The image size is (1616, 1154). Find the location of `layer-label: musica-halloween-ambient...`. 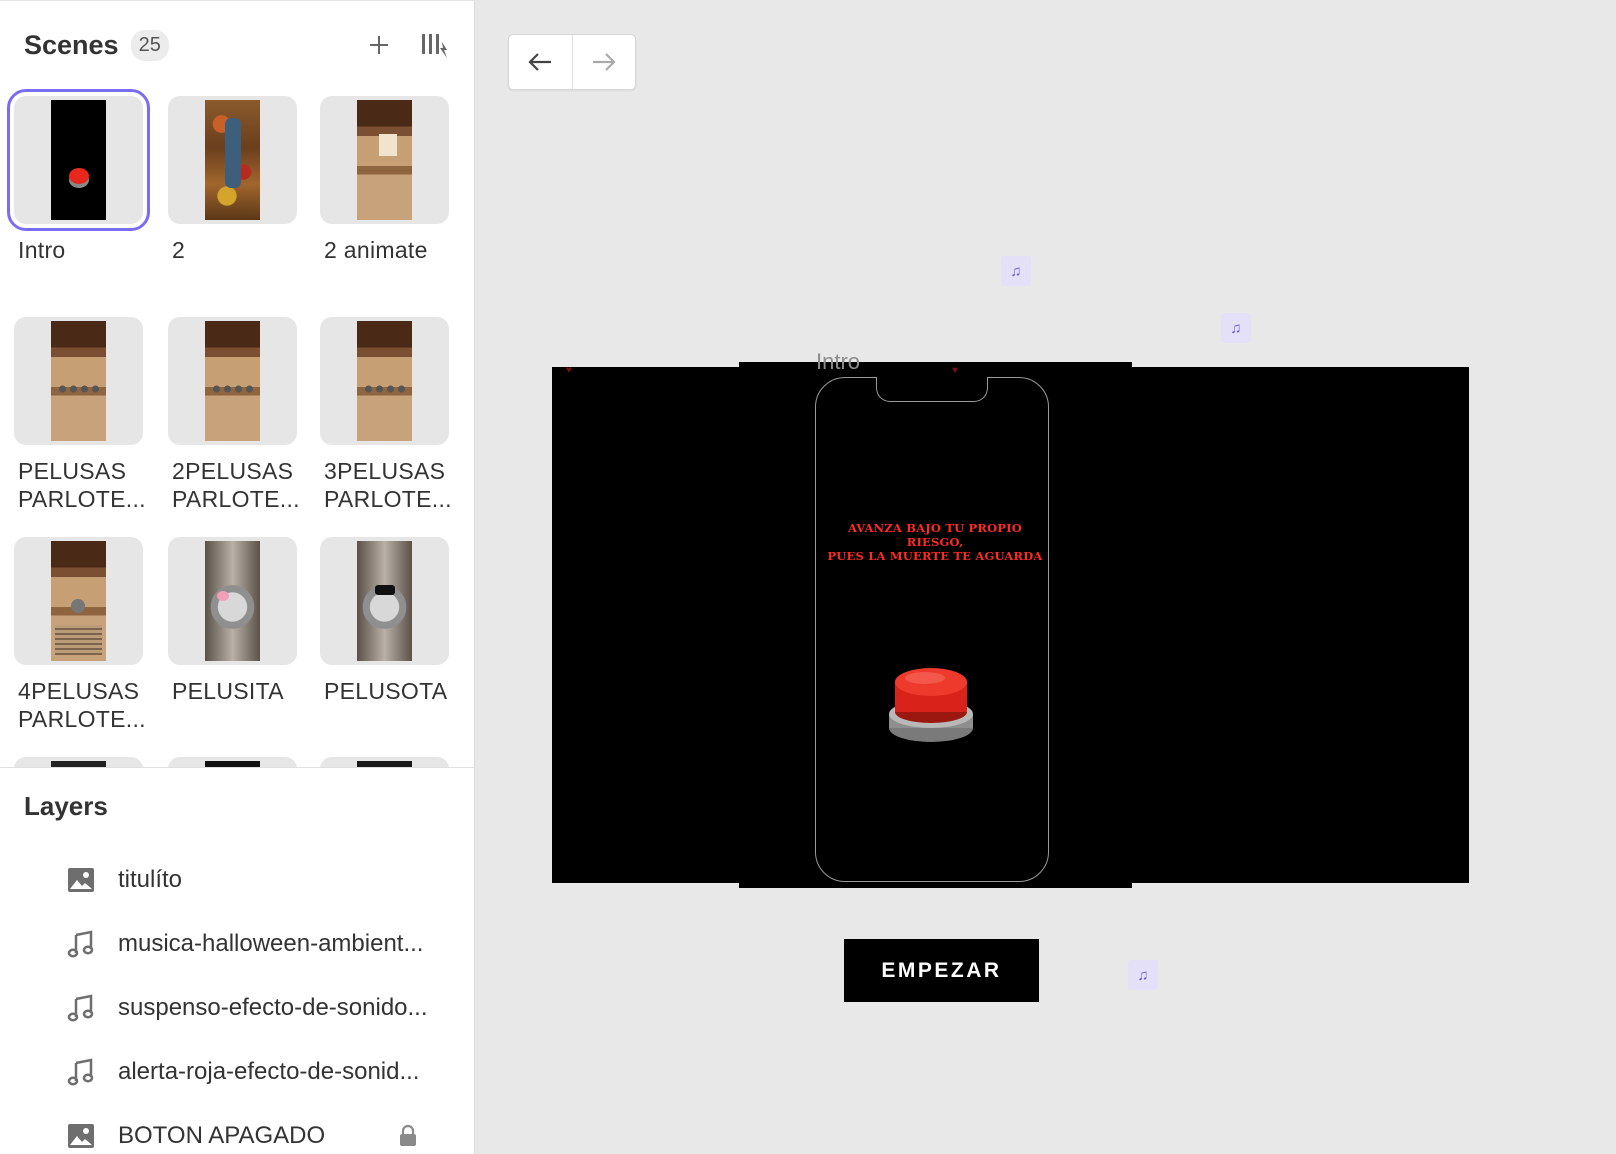

layer-label: musica-halloween-ambient... is located at coordinates (271, 943).